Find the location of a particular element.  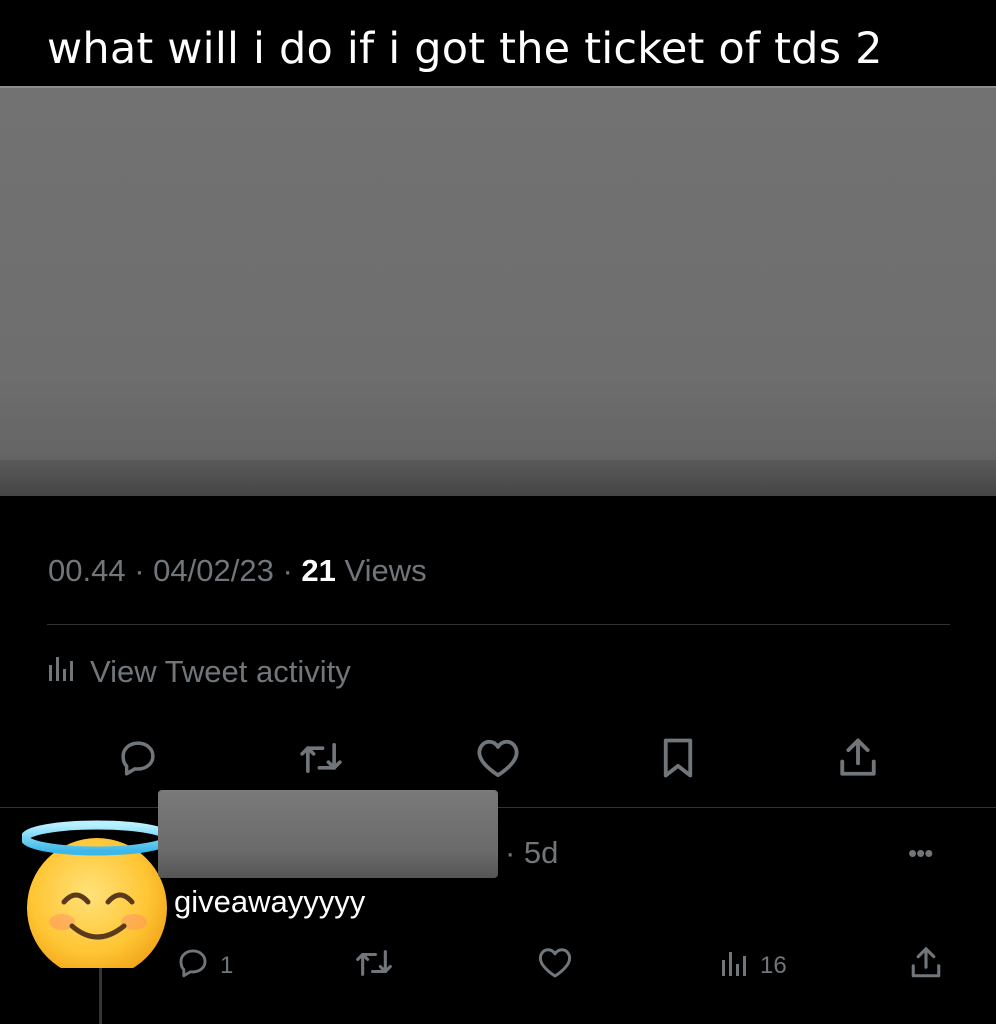

reply-like-button is located at coordinates (555, 966).